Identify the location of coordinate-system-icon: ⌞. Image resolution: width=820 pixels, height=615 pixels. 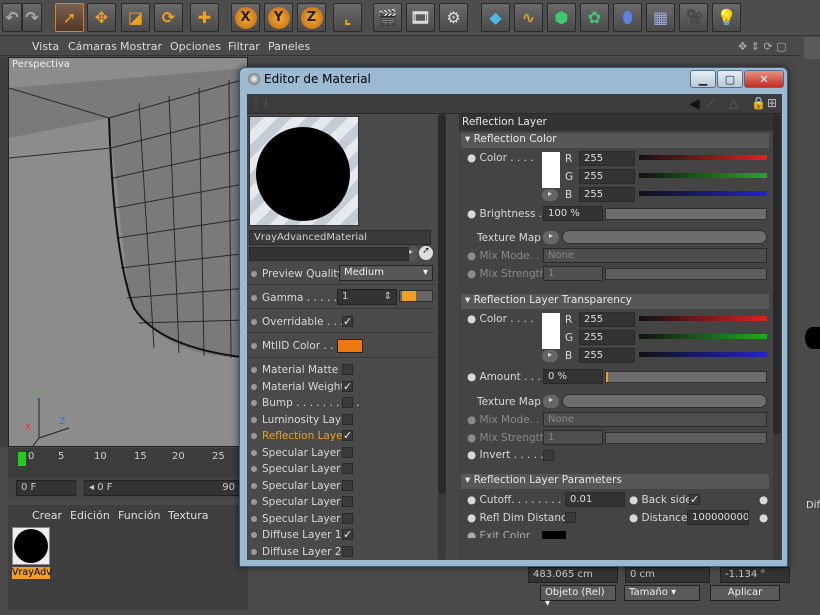
(347, 17).